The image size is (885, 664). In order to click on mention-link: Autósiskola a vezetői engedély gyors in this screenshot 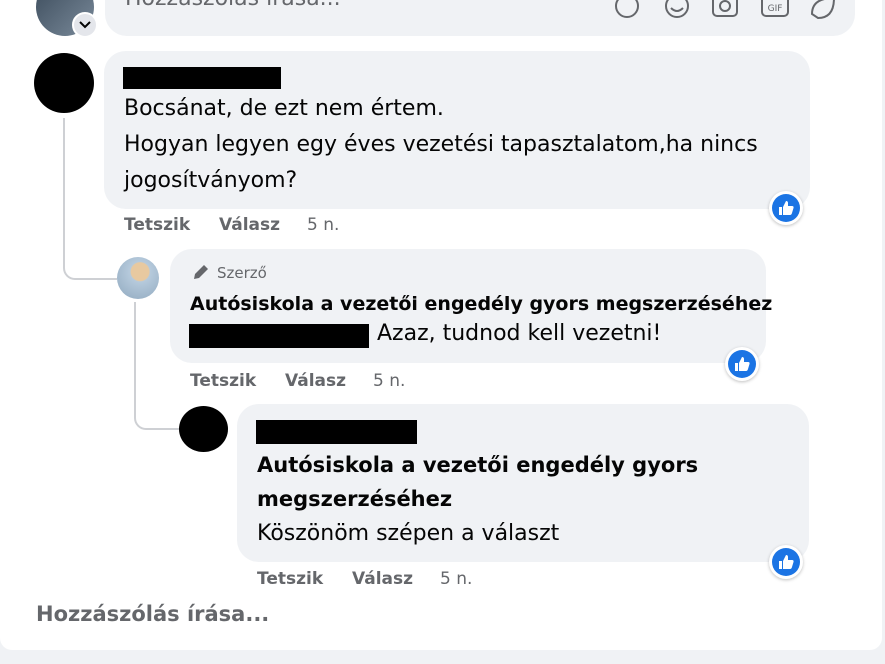, I will do `click(477, 465)`.